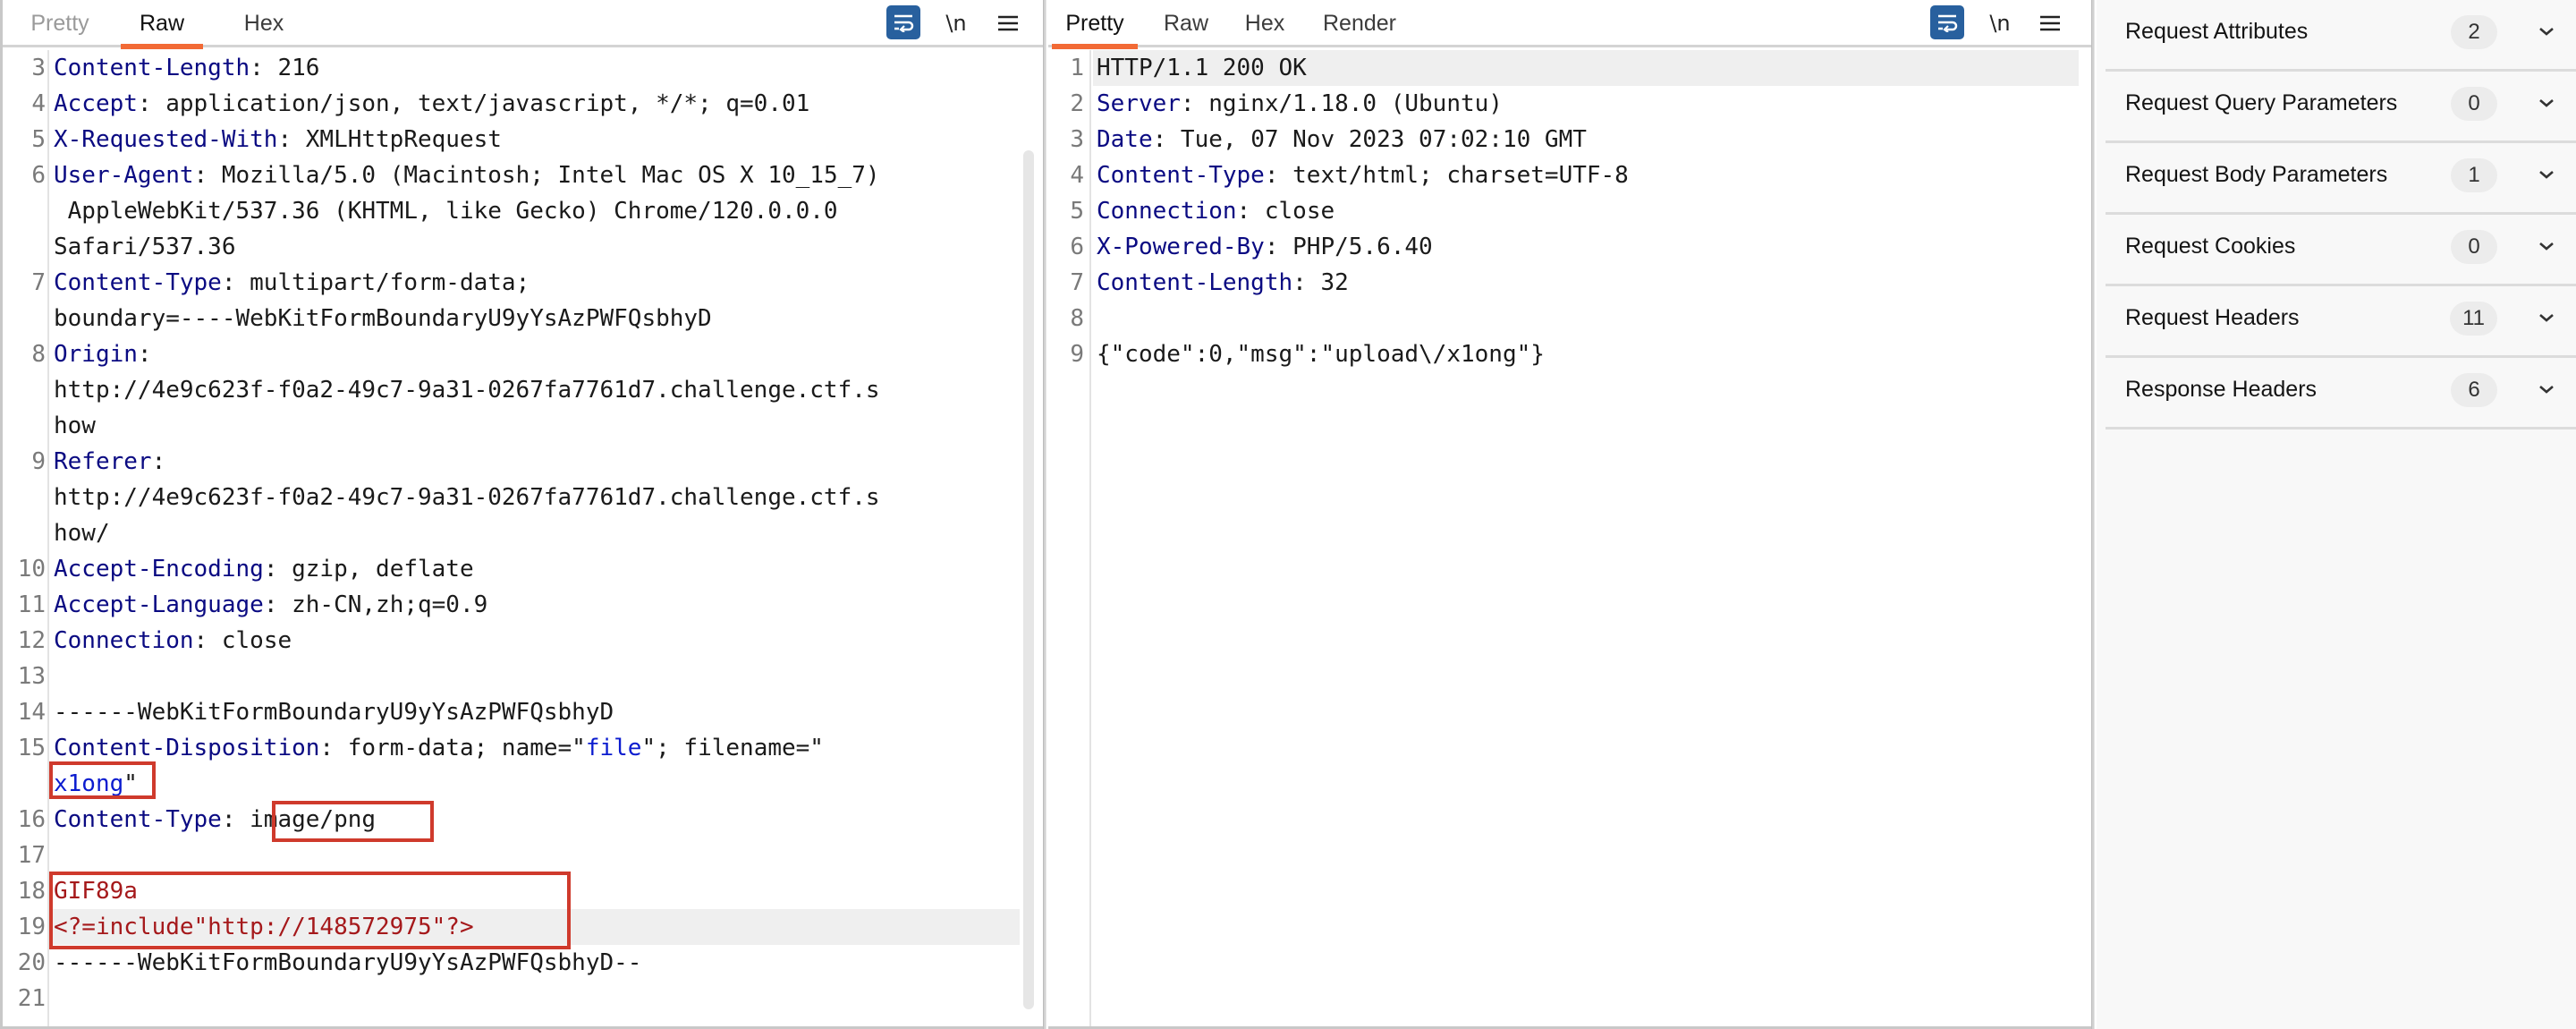  I want to click on inspector-section-request-body-parameters: Request Body Parameters 1, so click(2341, 179).